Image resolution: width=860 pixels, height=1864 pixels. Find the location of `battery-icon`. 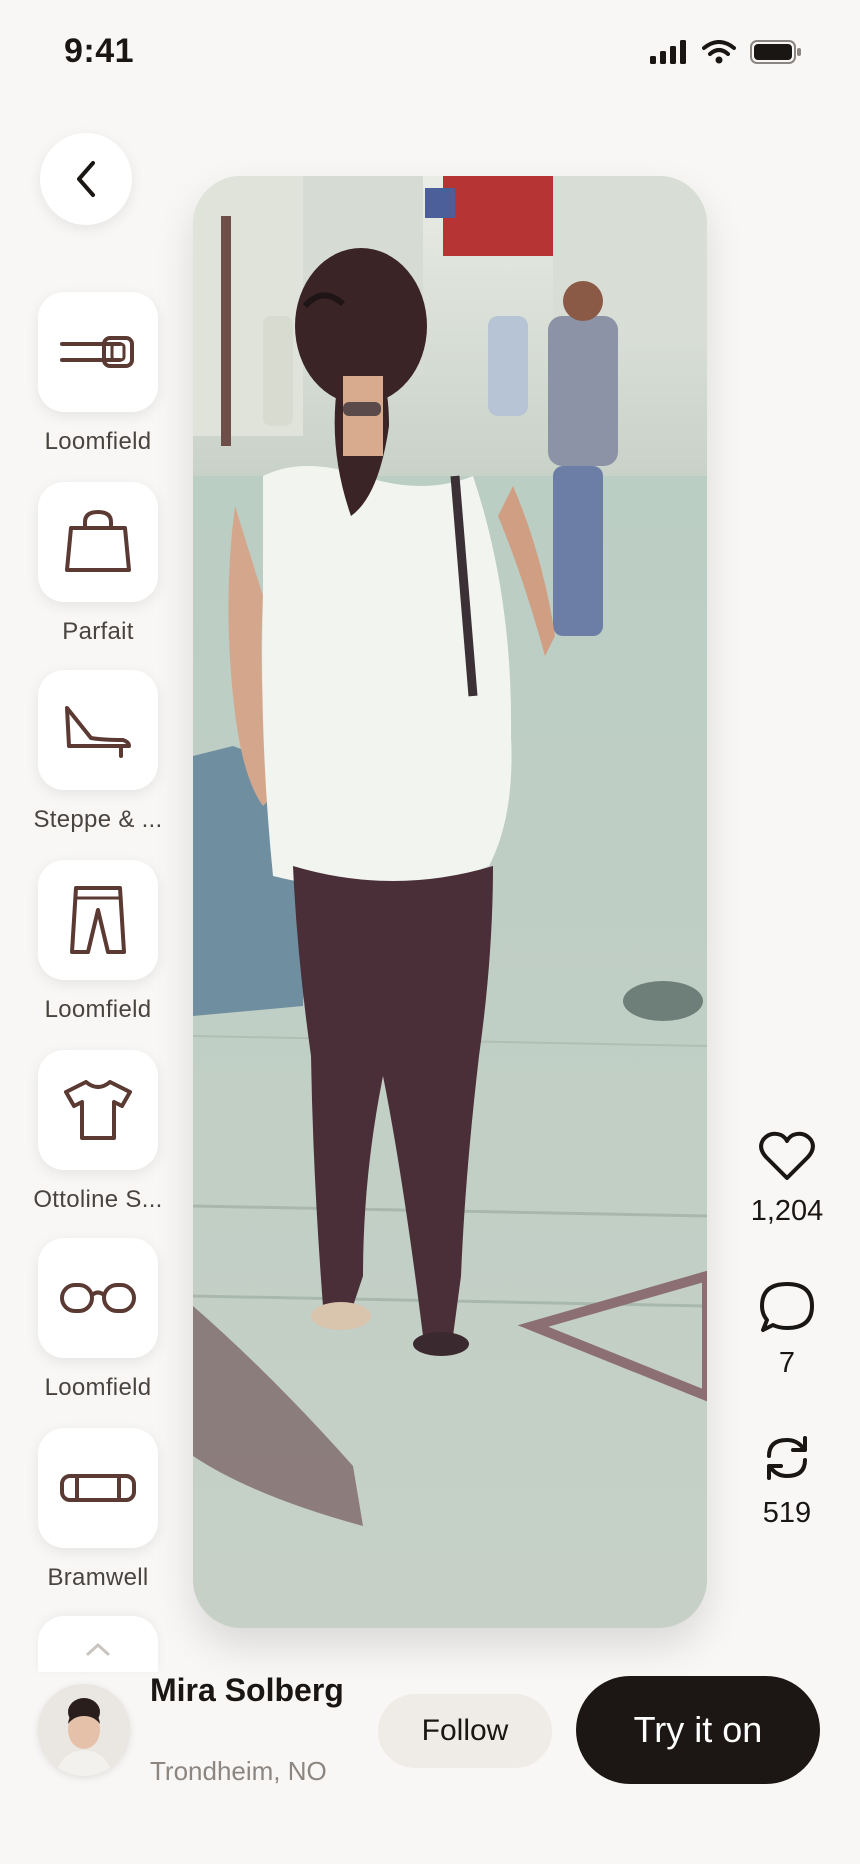

battery-icon is located at coordinates (775, 52).